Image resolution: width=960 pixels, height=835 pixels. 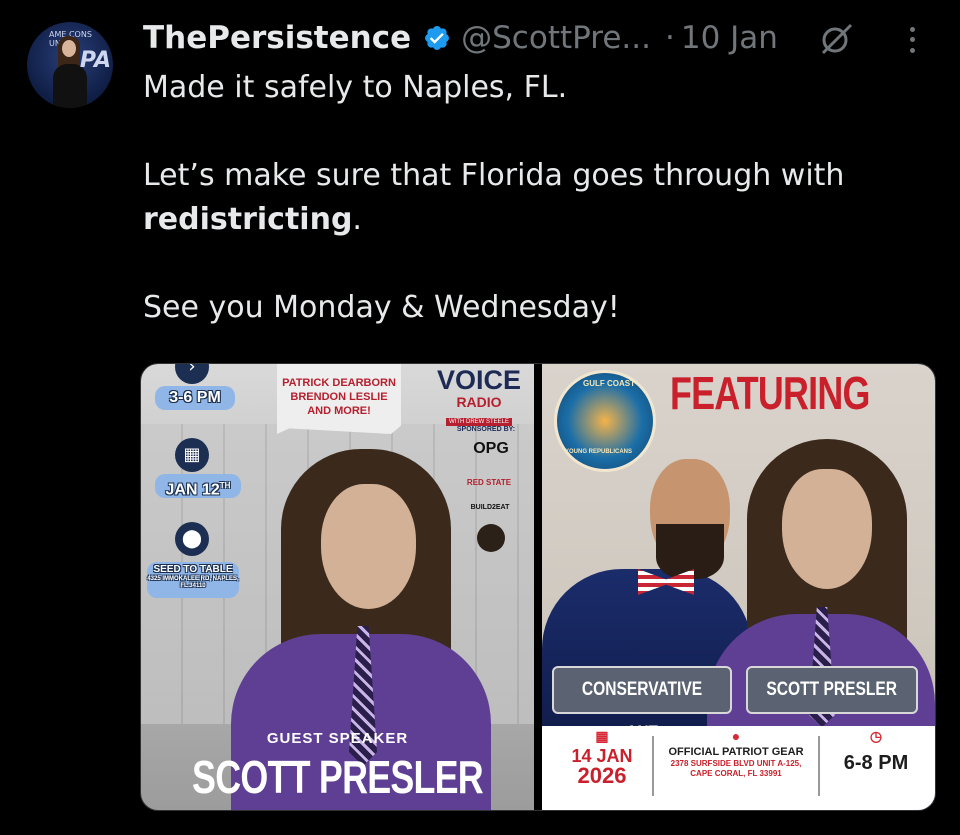 What do you see at coordinates (437, 38) in the screenshot?
I see `verified-badge-icon` at bounding box center [437, 38].